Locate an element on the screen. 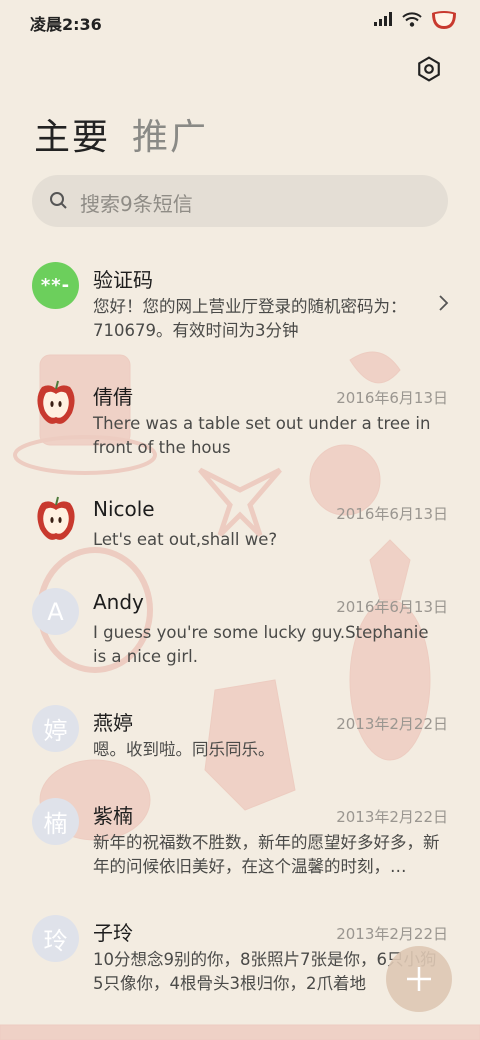 The image size is (480, 1040). search-placeholder: 搜索9条短信 is located at coordinates (136, 204).